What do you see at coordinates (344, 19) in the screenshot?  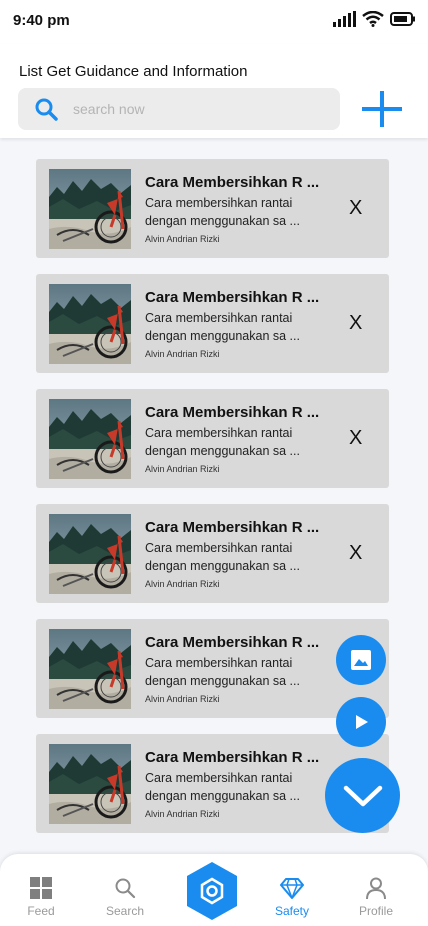 I see `signal-icon` at bounding box center [344, 19].